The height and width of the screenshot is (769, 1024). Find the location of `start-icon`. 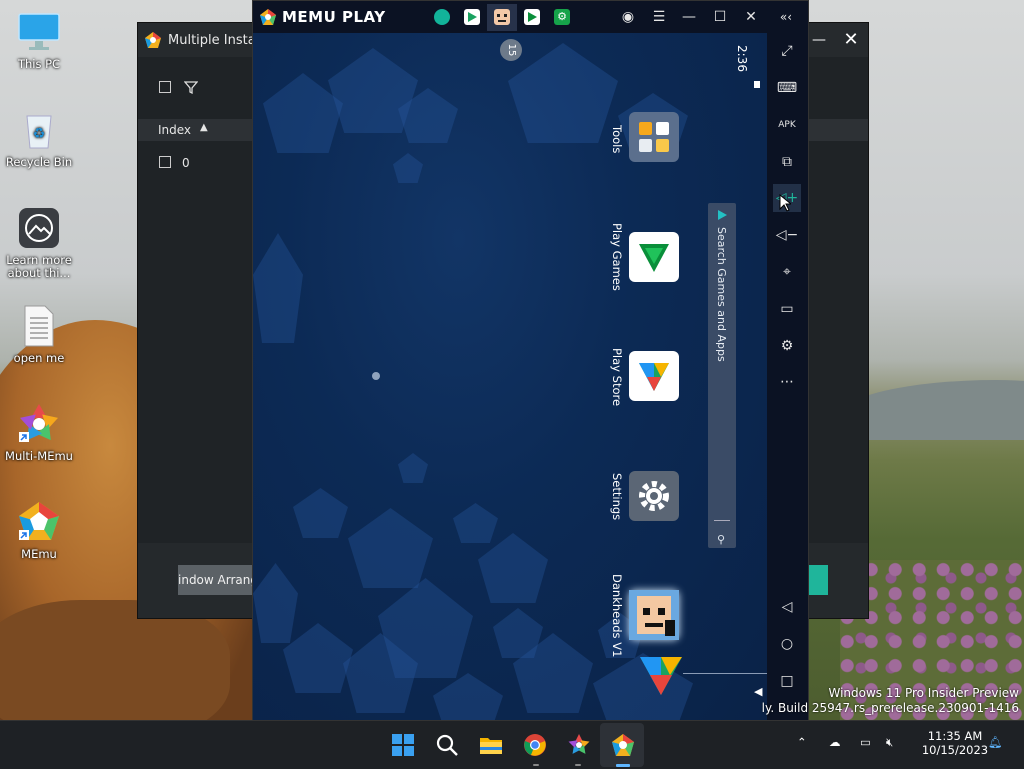

start-icon is located at coordinates (403, 745).